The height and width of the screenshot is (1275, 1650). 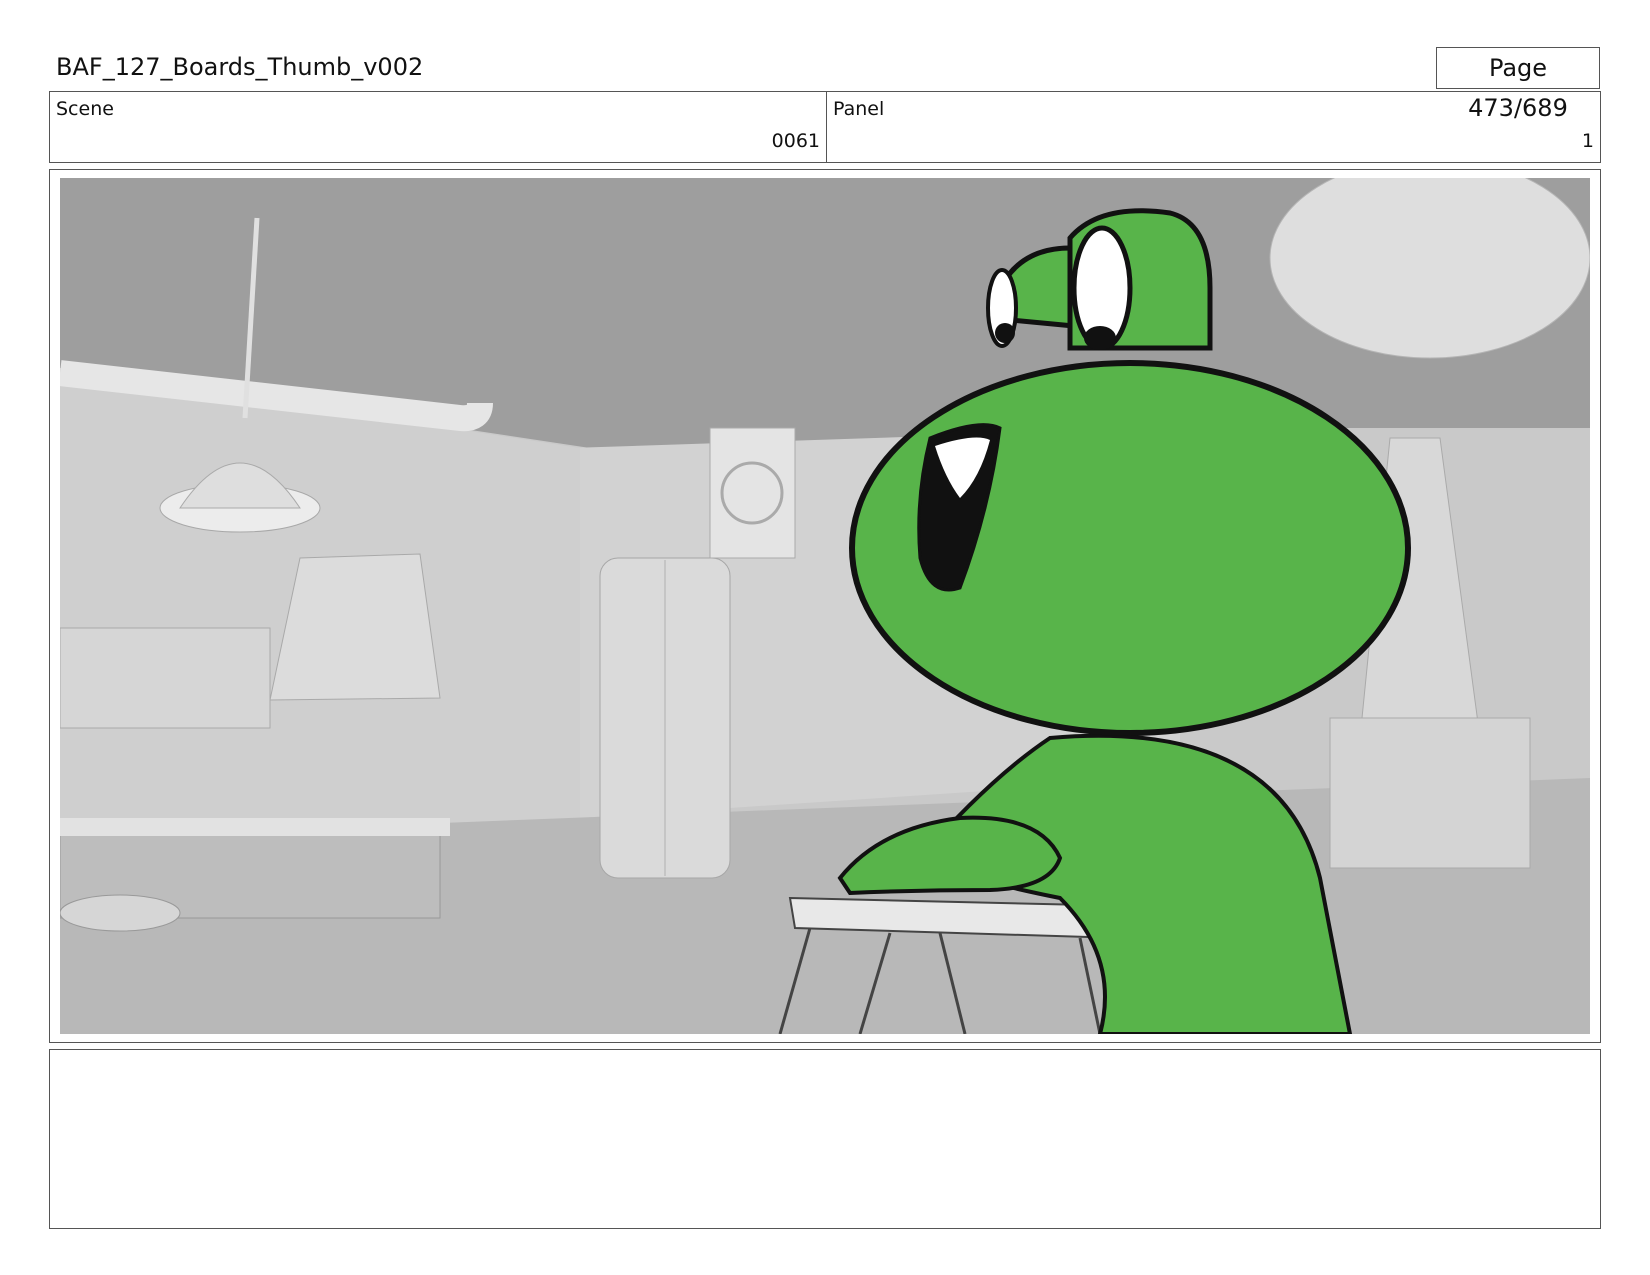 I want to click on panel-cell: Panel 1, so click(x=1213, y=127).